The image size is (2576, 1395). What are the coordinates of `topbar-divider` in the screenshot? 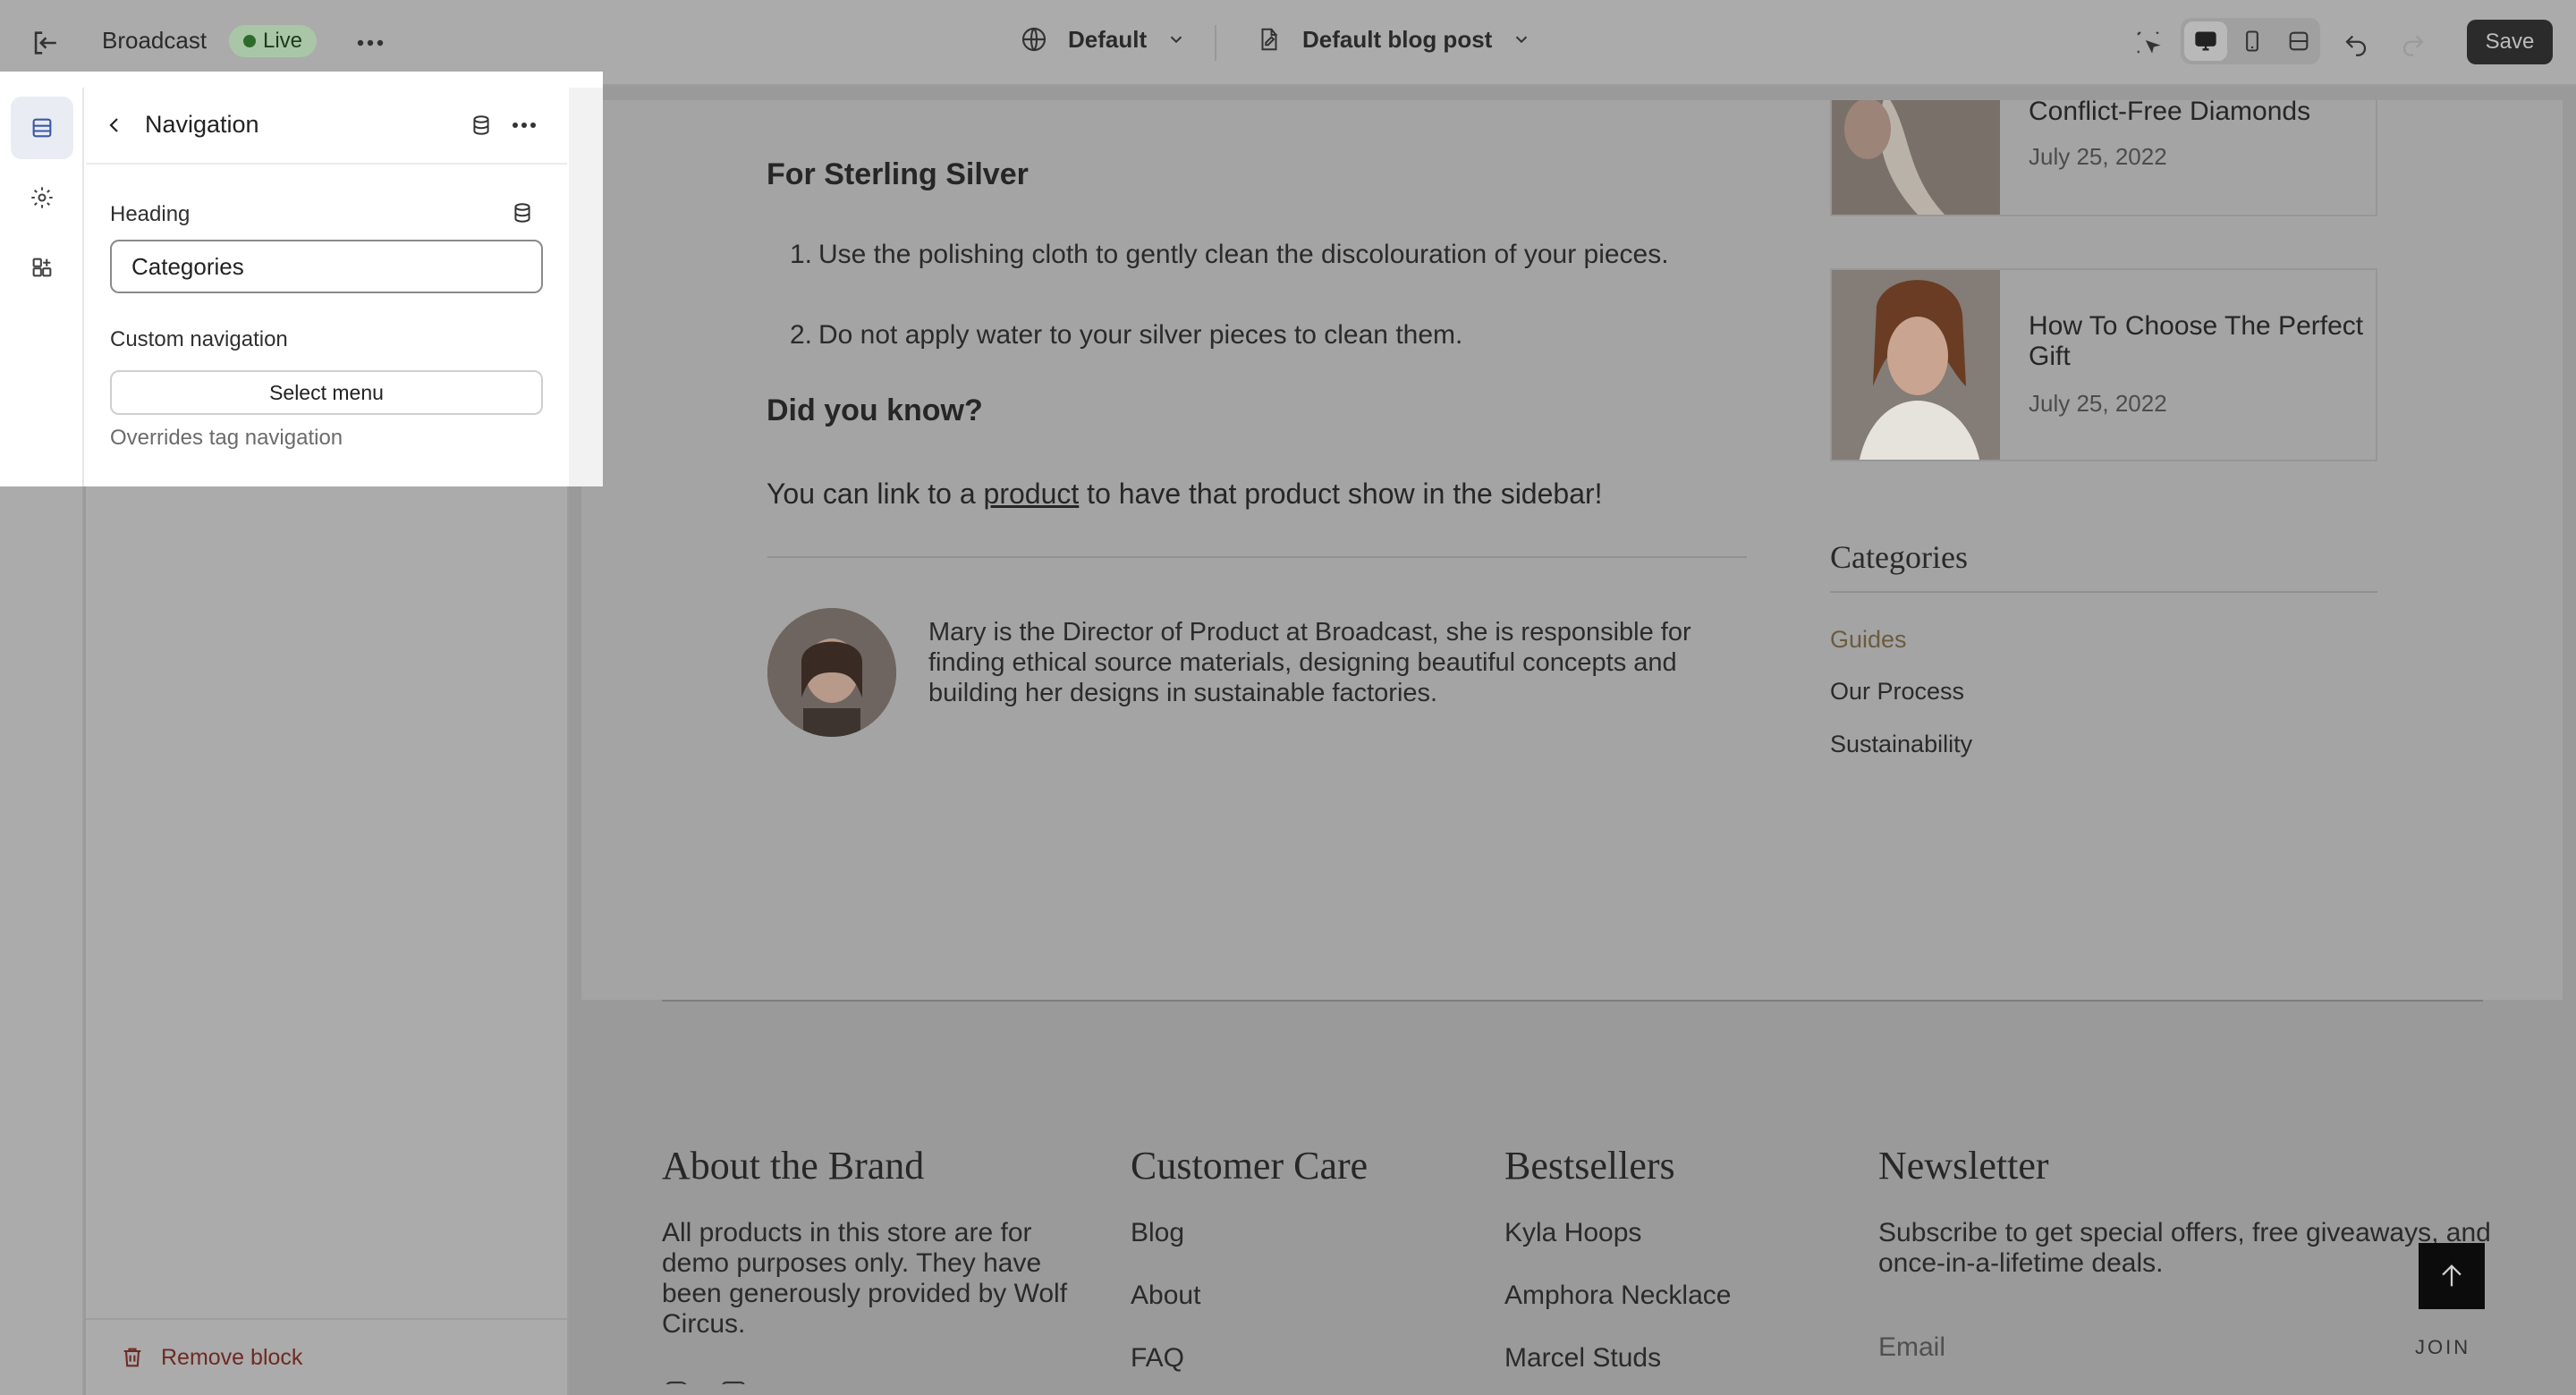 It's located at (1215, 43).